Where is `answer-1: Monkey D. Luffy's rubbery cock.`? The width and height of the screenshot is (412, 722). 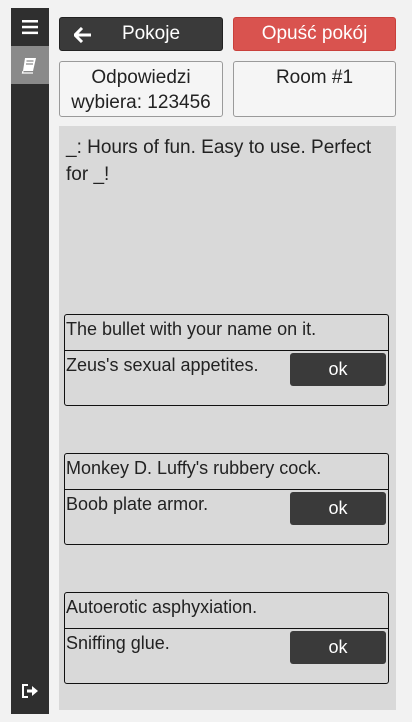
answer-1: Monkey D. Luffy's rubbery cock. is located at coordinates (226, 472).